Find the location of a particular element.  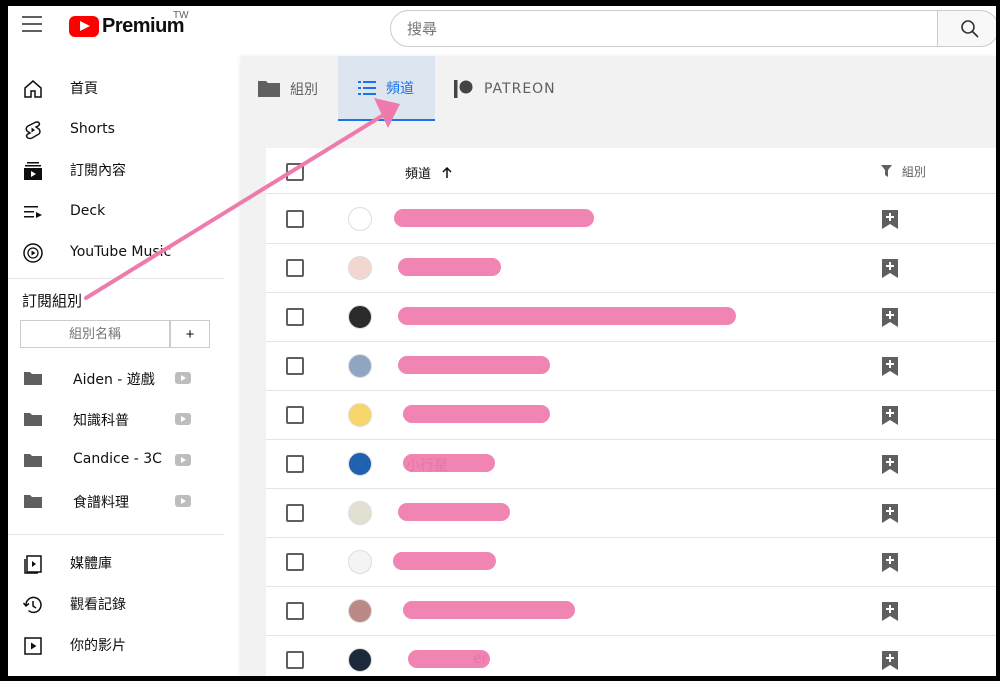

tab-bar: 組別 頻道 PATREON is located at coordinates (619, 88).